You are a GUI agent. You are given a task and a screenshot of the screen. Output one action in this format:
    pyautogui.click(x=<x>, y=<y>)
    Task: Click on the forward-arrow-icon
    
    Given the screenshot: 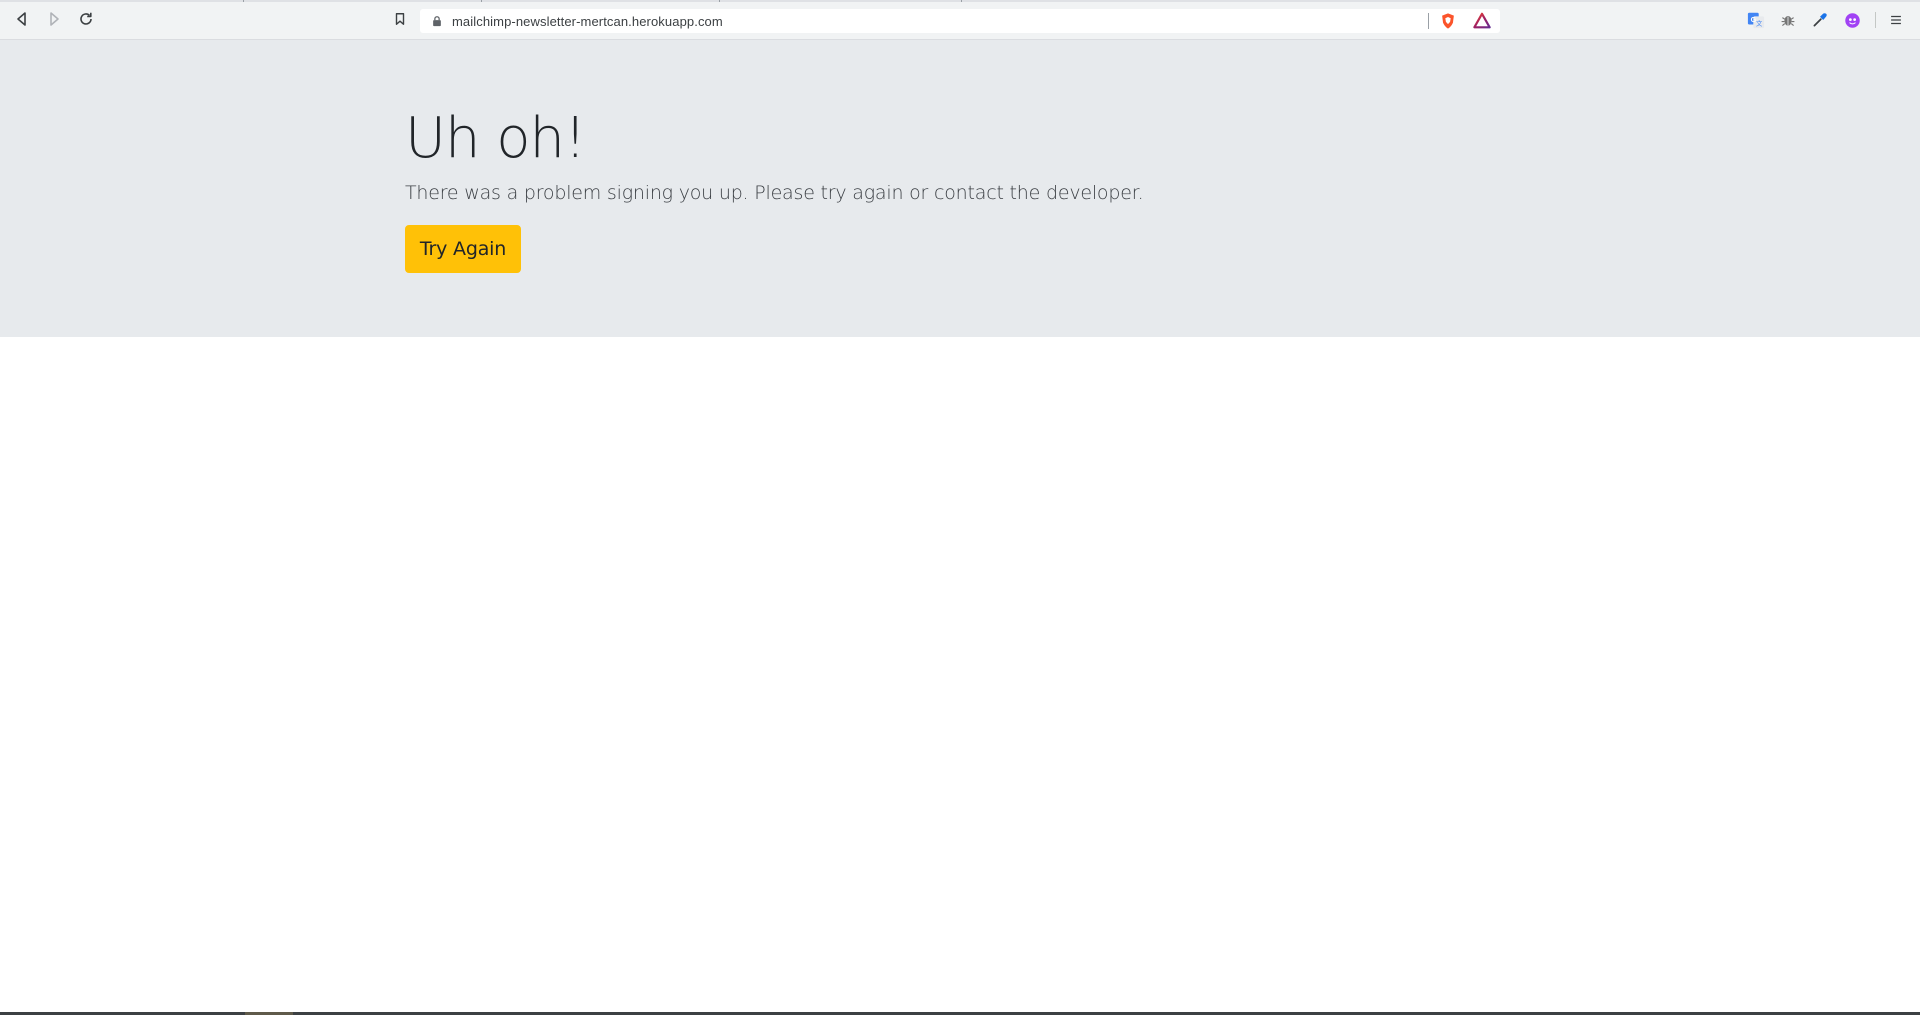 What is the action you would take?
    pyautogui.click(x=54, y=21)
    